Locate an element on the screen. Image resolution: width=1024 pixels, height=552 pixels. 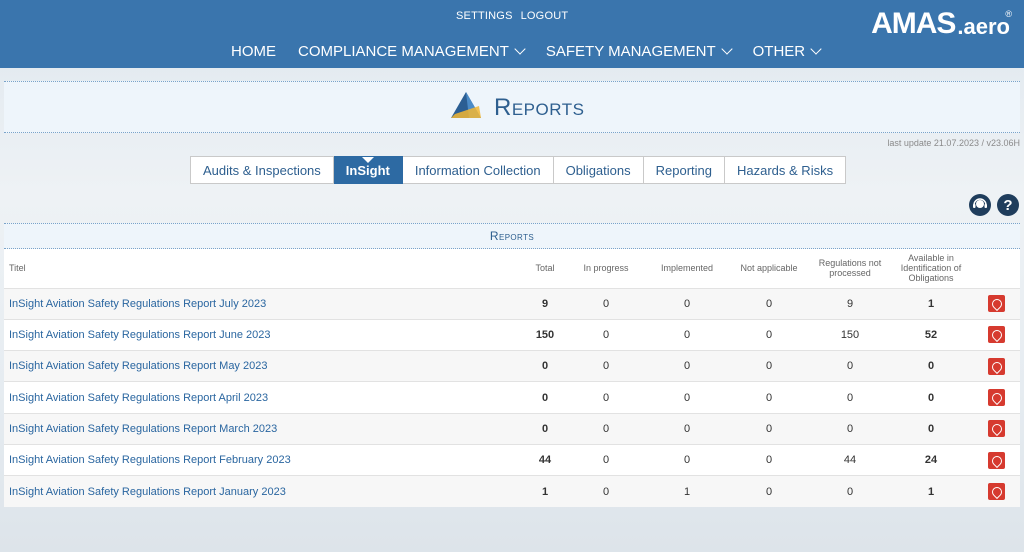
logo-registered: ® is located at coordinates (1008, 14).